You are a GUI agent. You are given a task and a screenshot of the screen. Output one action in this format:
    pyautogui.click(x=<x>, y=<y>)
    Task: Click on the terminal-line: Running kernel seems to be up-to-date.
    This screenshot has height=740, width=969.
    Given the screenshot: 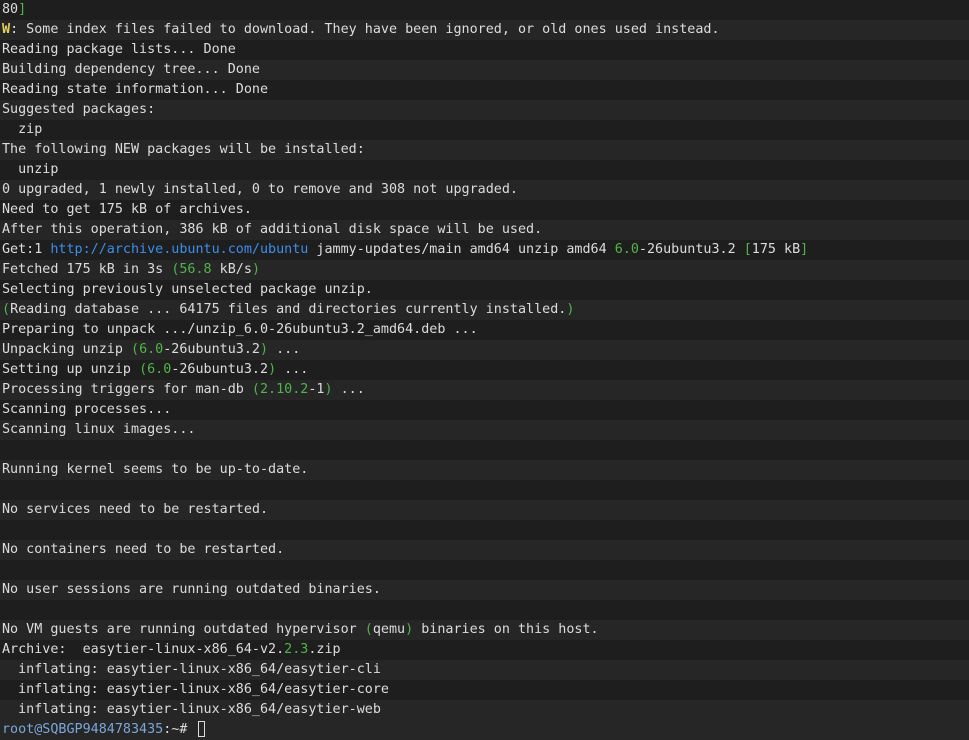 What is the action you would take?
    pyautogui.click(x=484, y=470)
    